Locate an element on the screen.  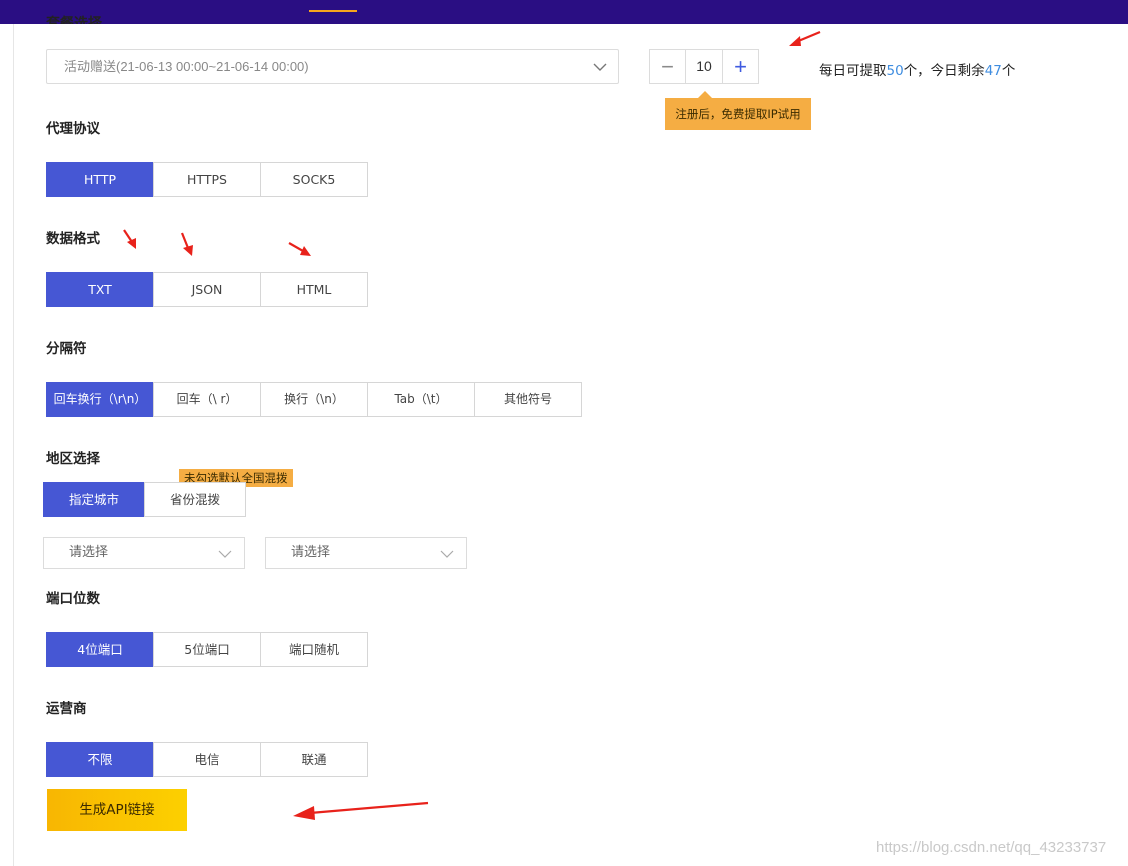
separator-option-lf: 换行（\n） is located at coordinates (314, 399).